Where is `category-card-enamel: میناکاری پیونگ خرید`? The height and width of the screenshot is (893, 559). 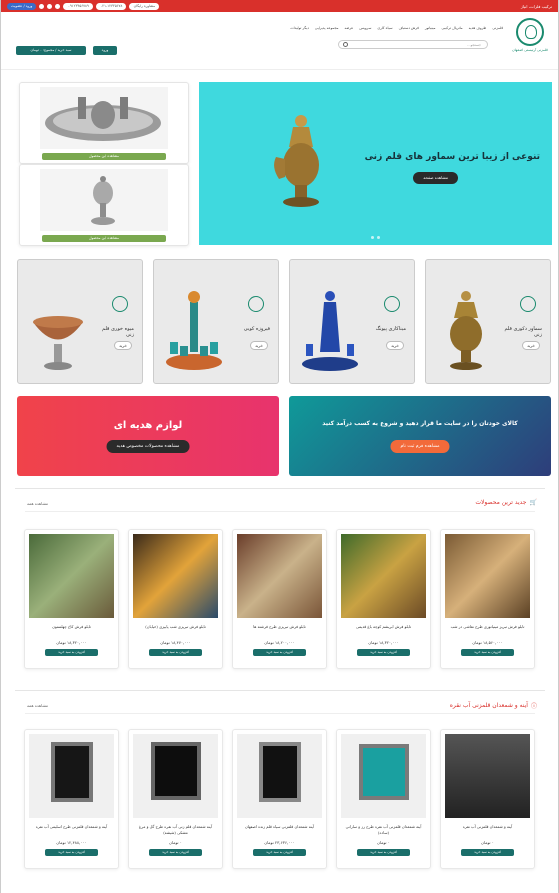
category-card-enamel: میناکاری پیونگ خرید is located at coordinates (352, 321).